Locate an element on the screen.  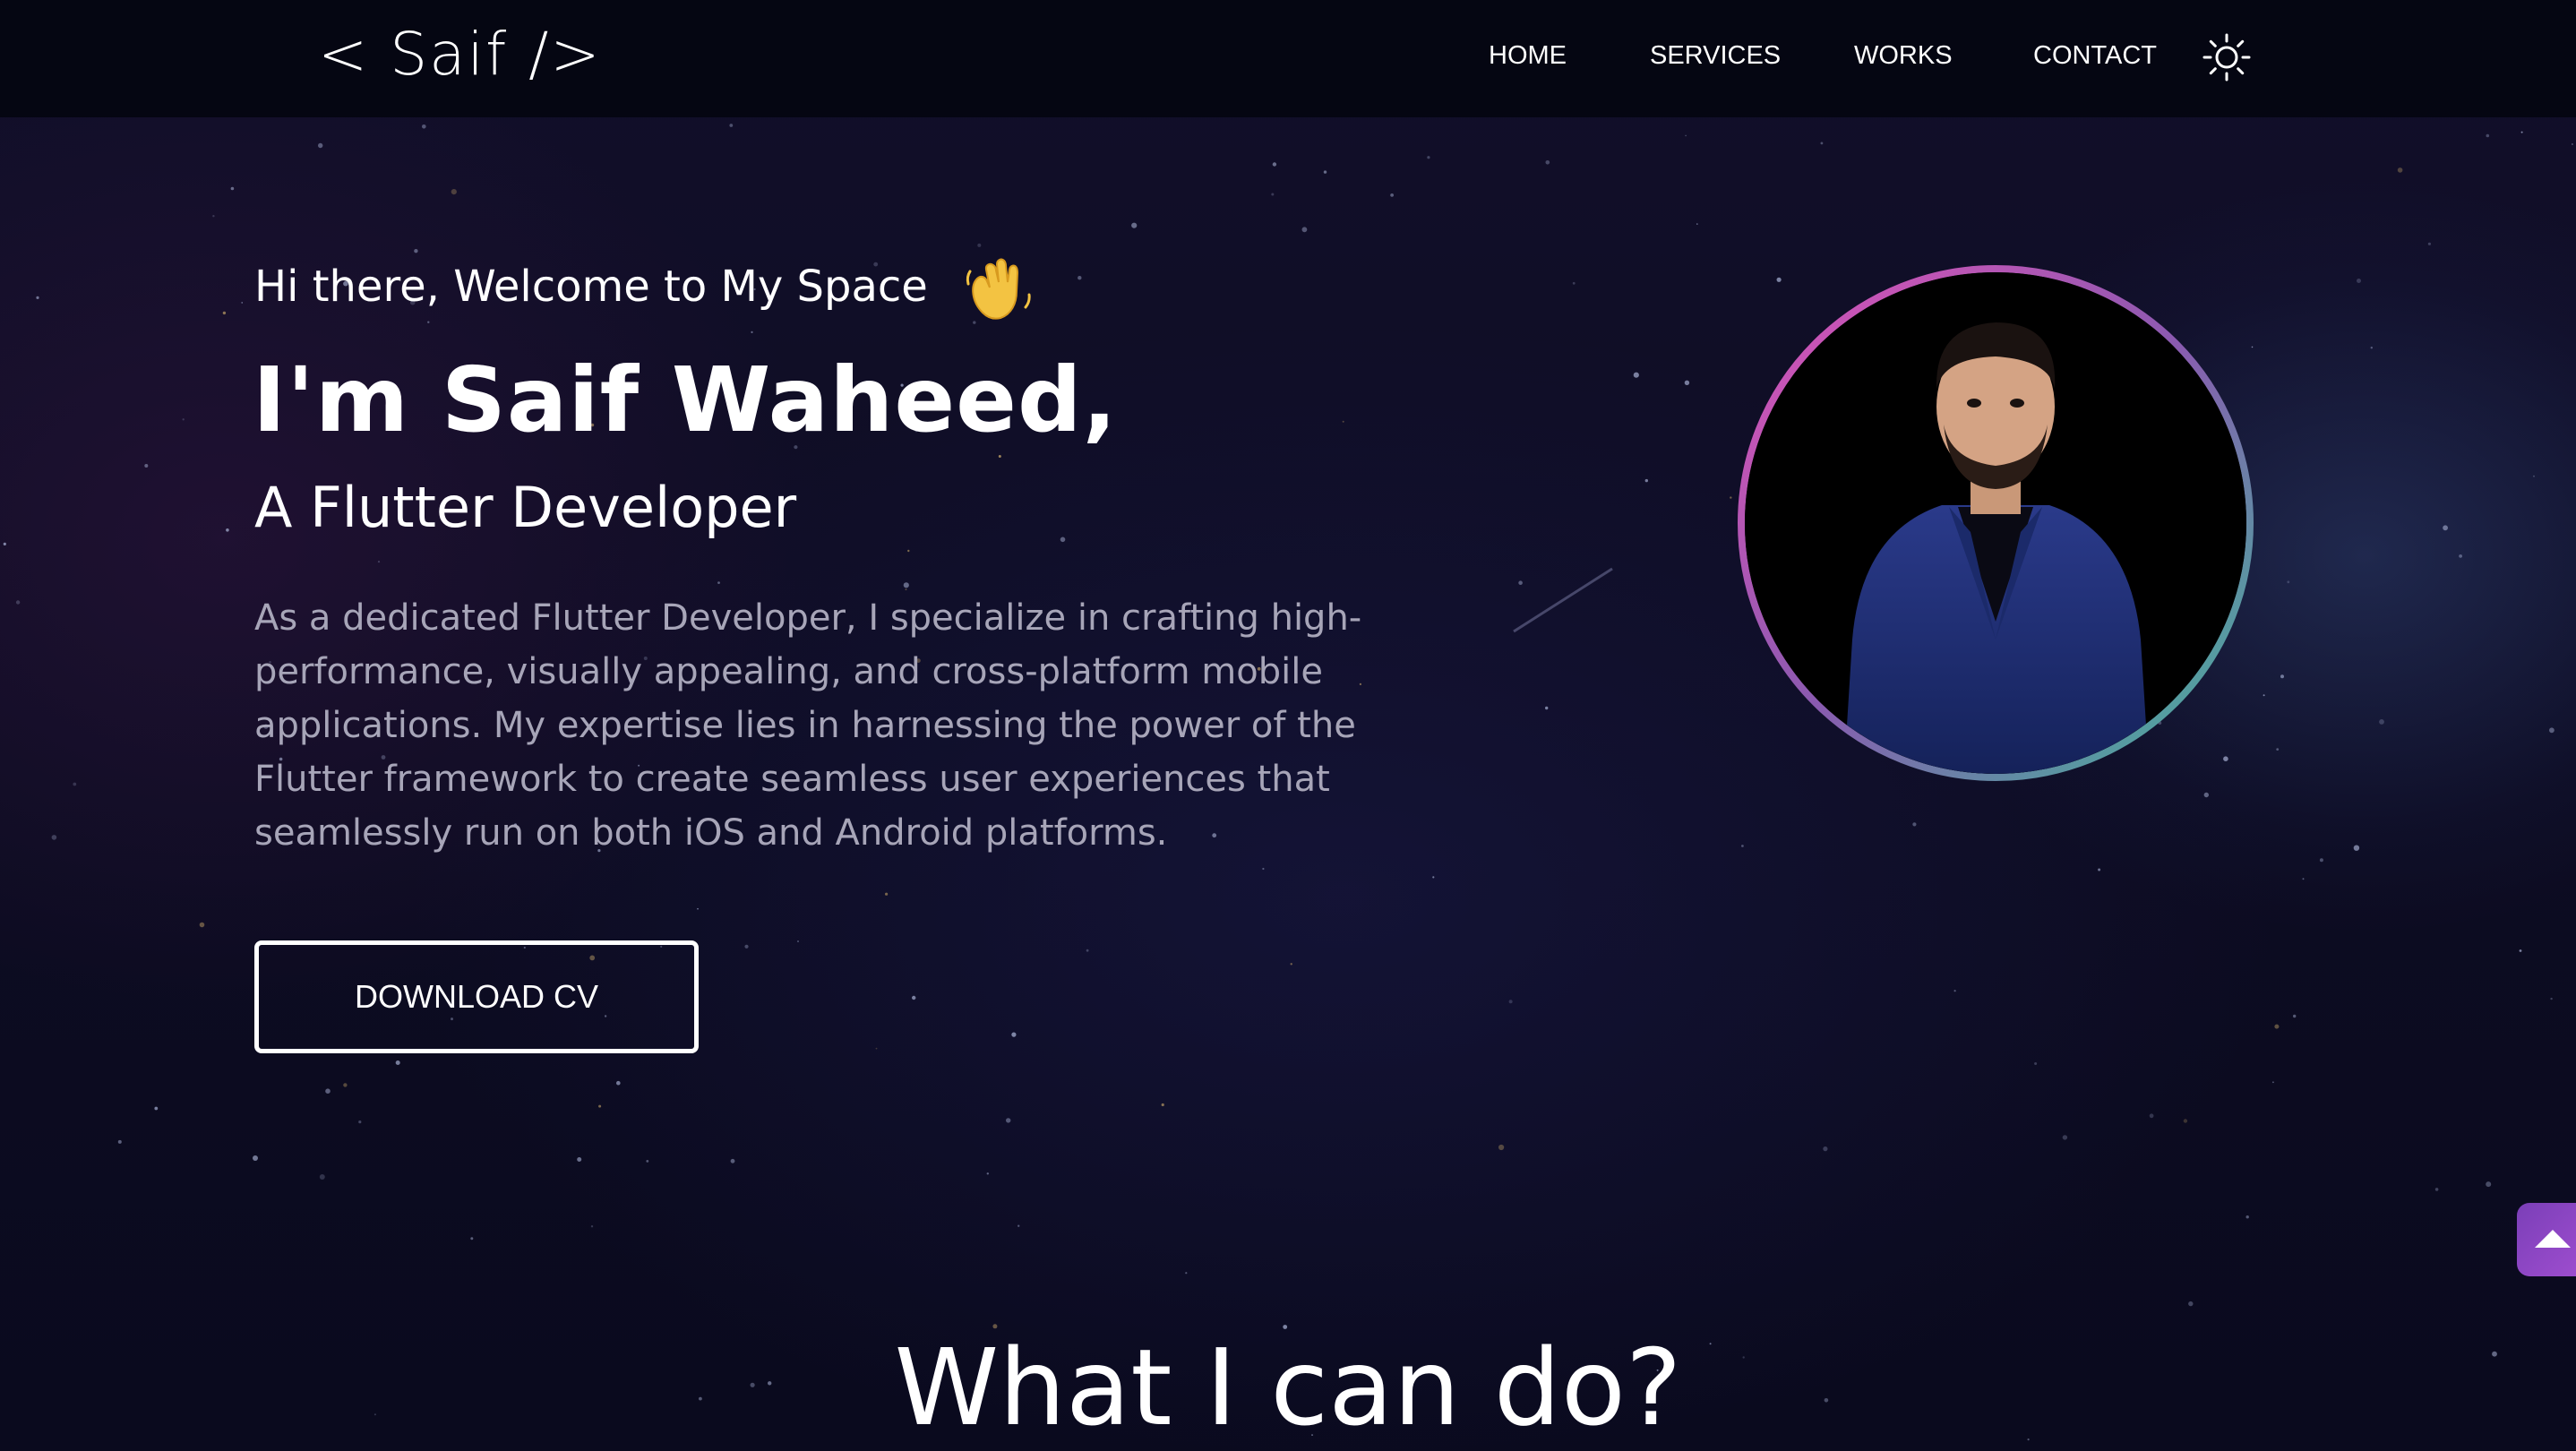
sun-icon is located at coordinates (2226, 58).